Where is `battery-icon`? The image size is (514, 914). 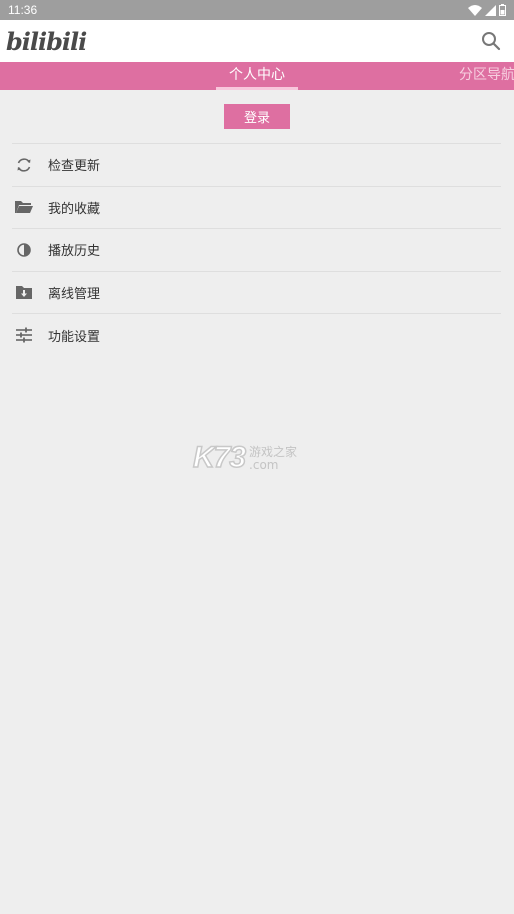 battery-icon is located at coordinates (502, 10).